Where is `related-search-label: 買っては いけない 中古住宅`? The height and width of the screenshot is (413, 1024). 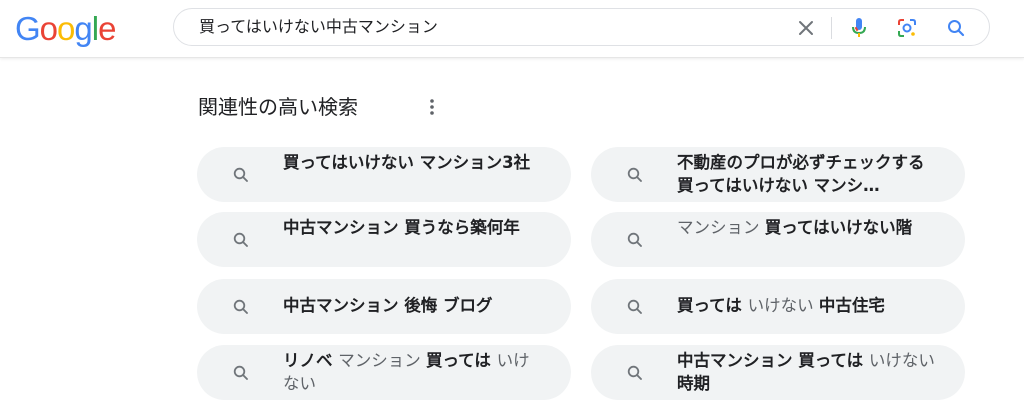
related-search-label: 買っては いけない 中古住宅 is located at coordinates (808, 305).